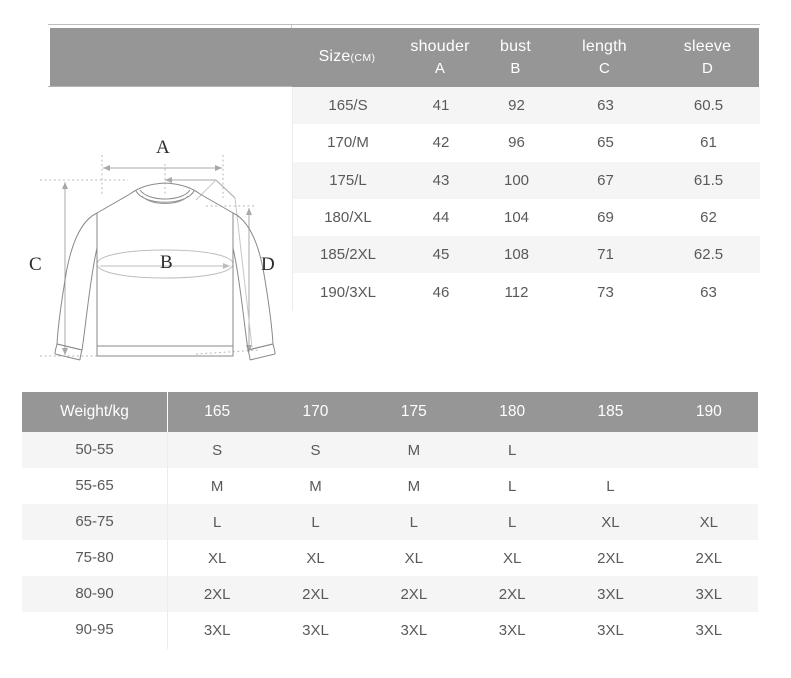 This screenshot has width=791, height=678. What do you see at coordinates (95, 558) in the screenshot?
I see `cell-weight-range: 75-80` at bounding box center [95, 558].